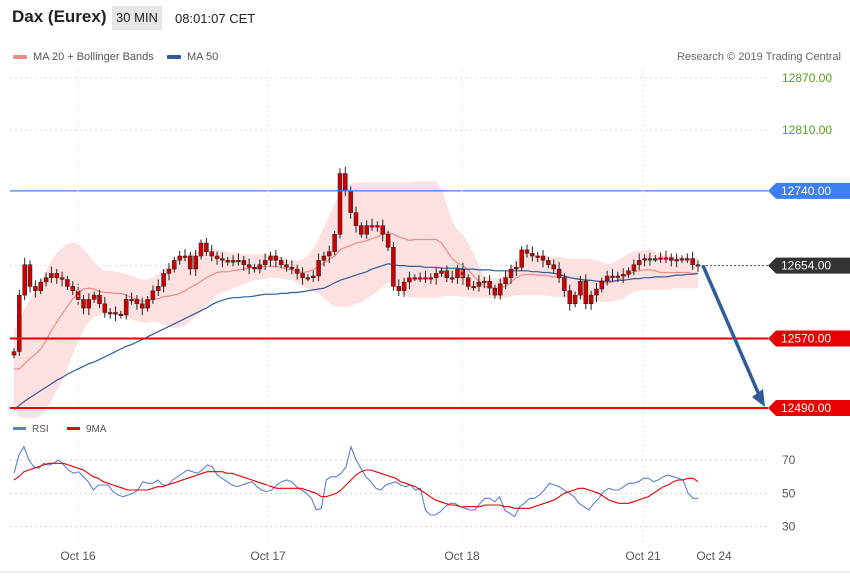 This screenshot has width=850, height=576. What do you see at coordinates (268, 556) in the screenshot?
I see `x-tick-label: Oct 17` at bounding box center [268, 556].